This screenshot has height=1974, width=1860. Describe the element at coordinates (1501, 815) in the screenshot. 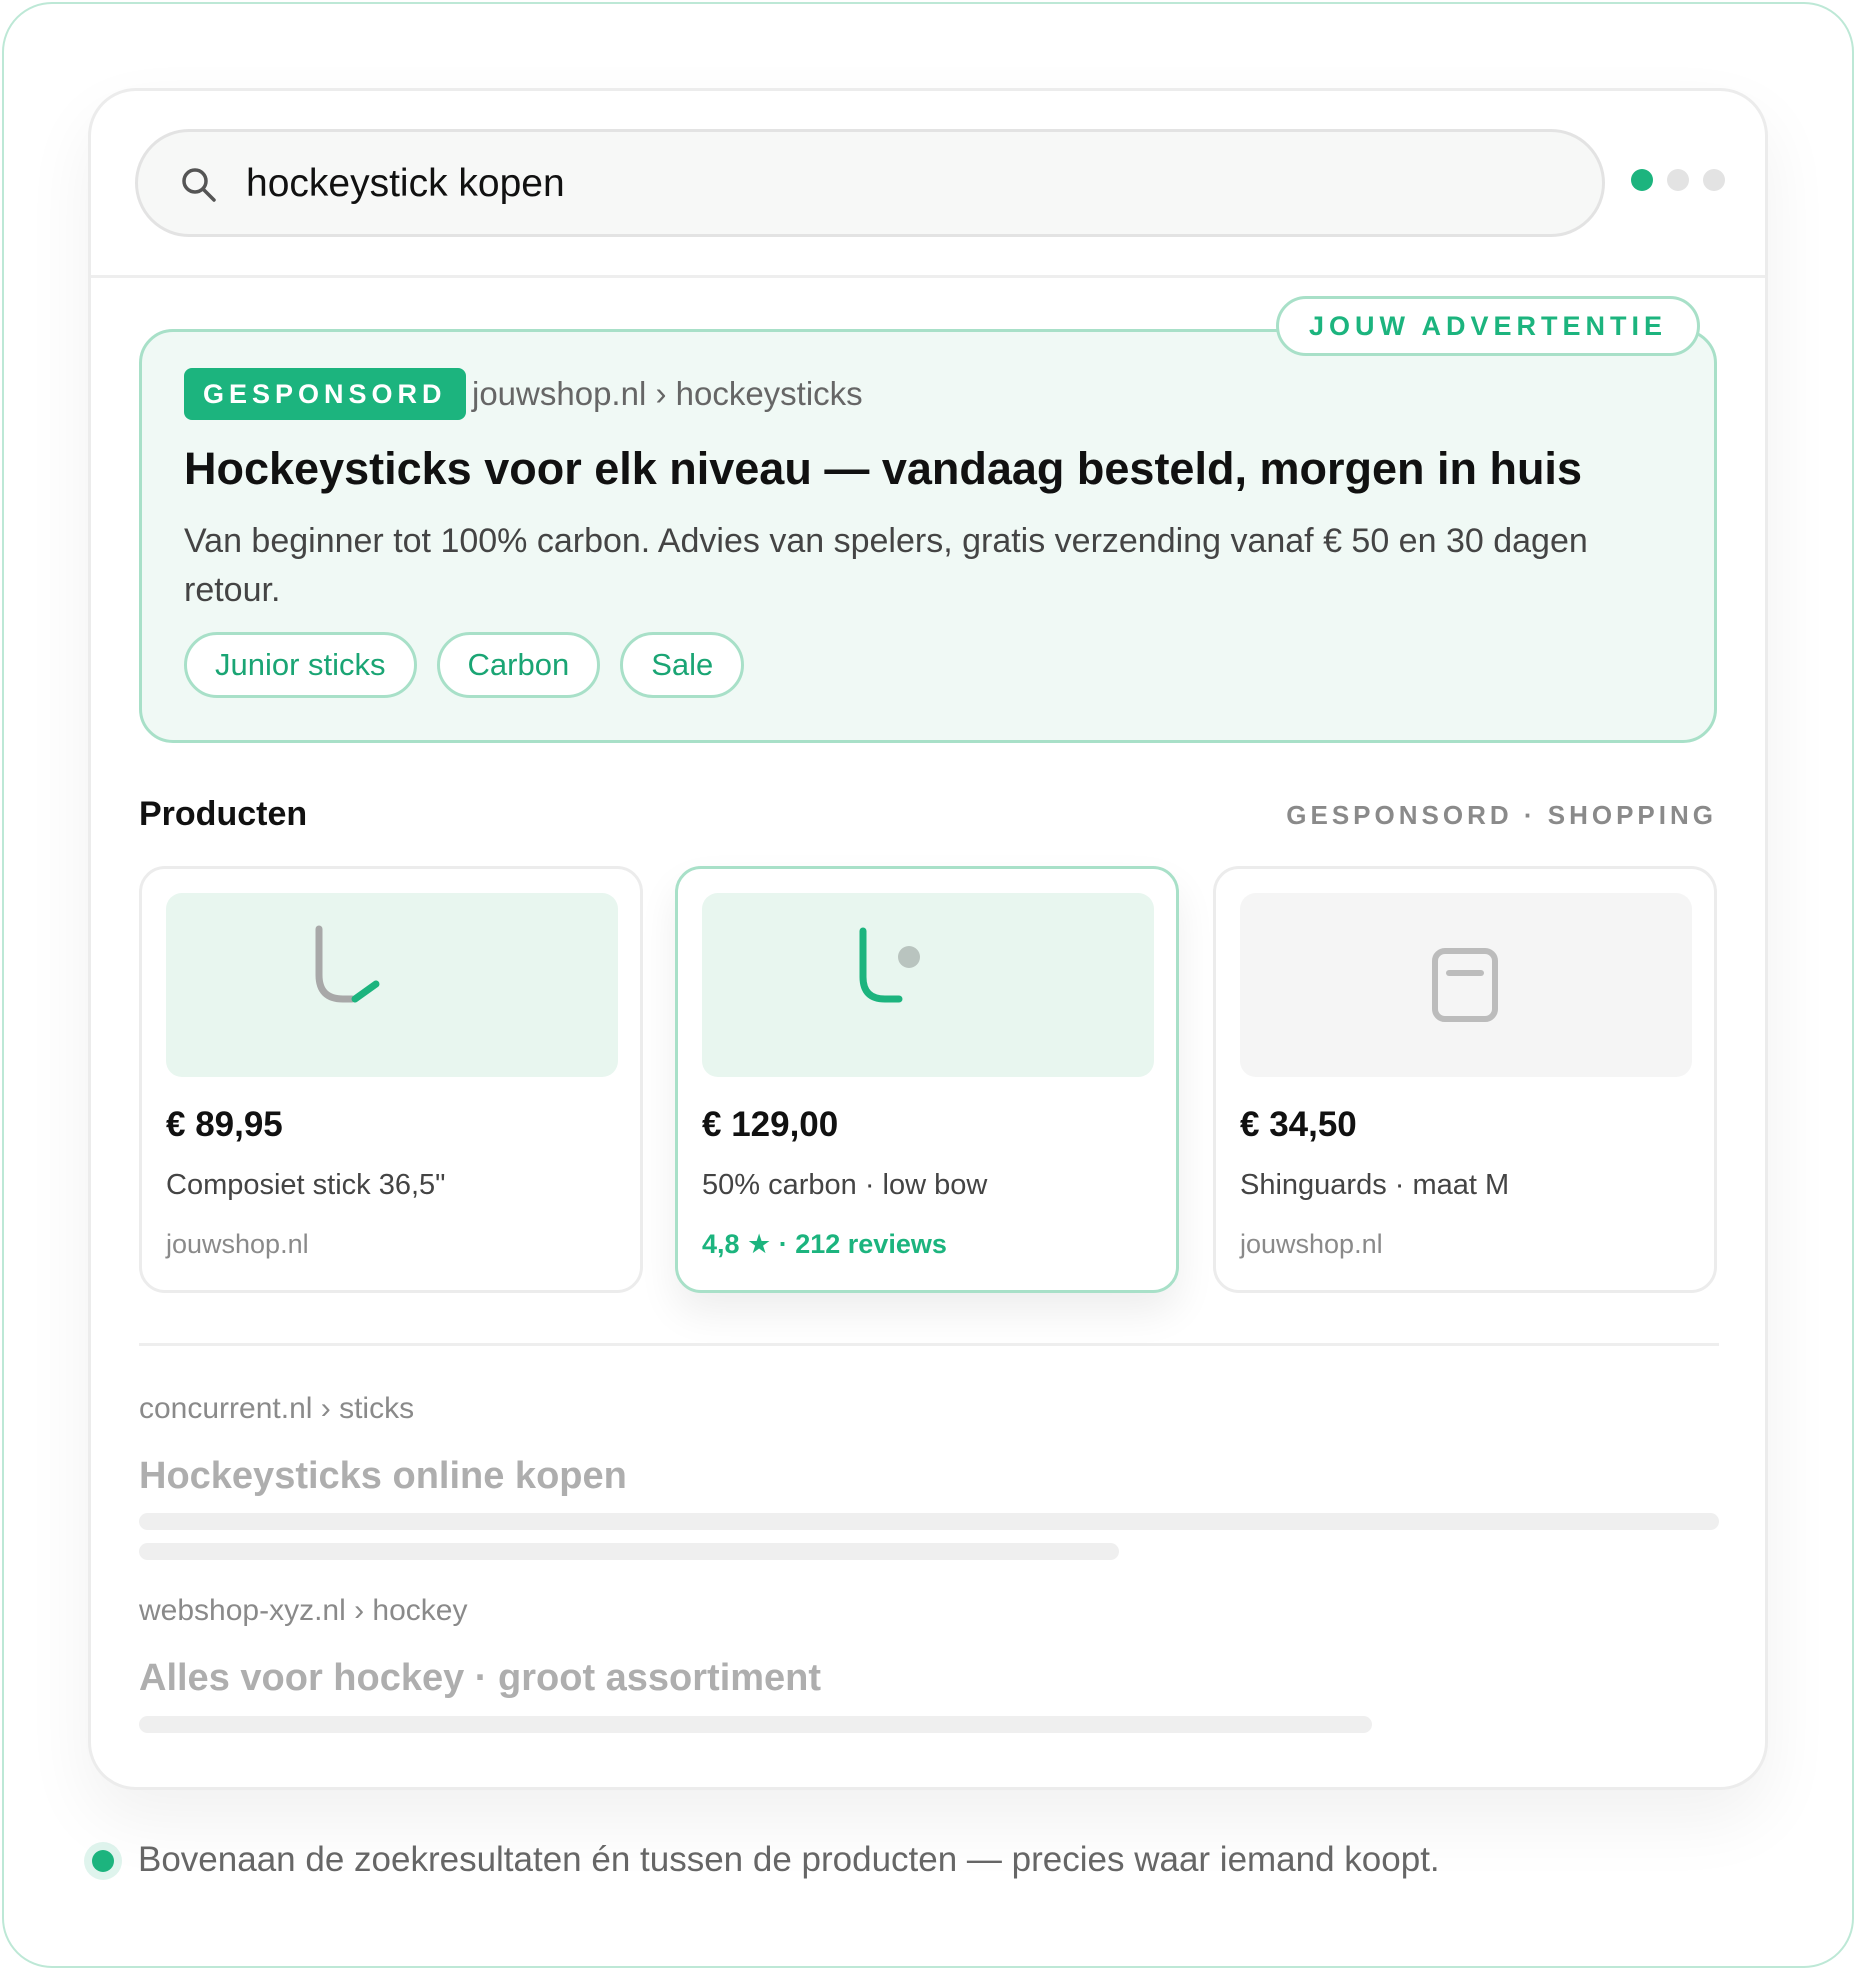

I see `products-meta: GESPONSORD · SHOPPING` at that location.